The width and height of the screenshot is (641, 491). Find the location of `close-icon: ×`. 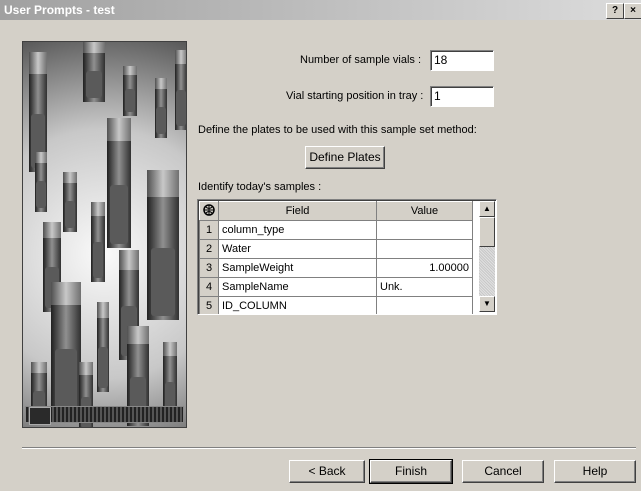

close-icon: × is located at coordinates (632, 11).